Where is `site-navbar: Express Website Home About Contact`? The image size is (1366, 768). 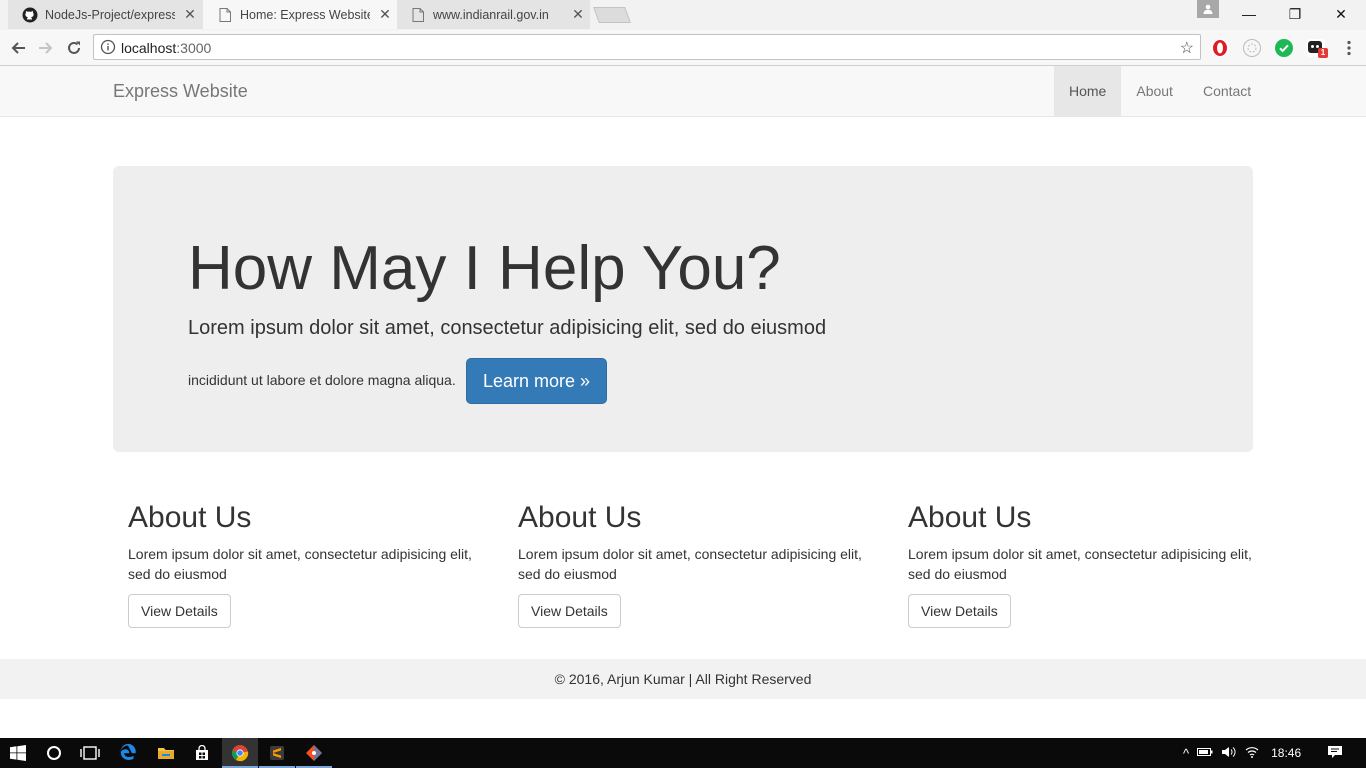 site-navbar: Express Website Home About Contact is located at coordinates (683, 91).